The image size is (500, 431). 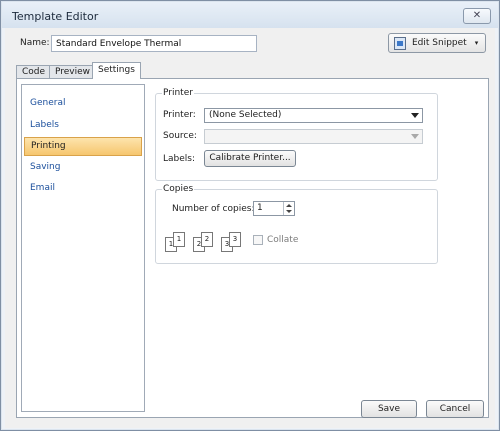 I want to click on close-button: ✕, so click(x=477, y=16).